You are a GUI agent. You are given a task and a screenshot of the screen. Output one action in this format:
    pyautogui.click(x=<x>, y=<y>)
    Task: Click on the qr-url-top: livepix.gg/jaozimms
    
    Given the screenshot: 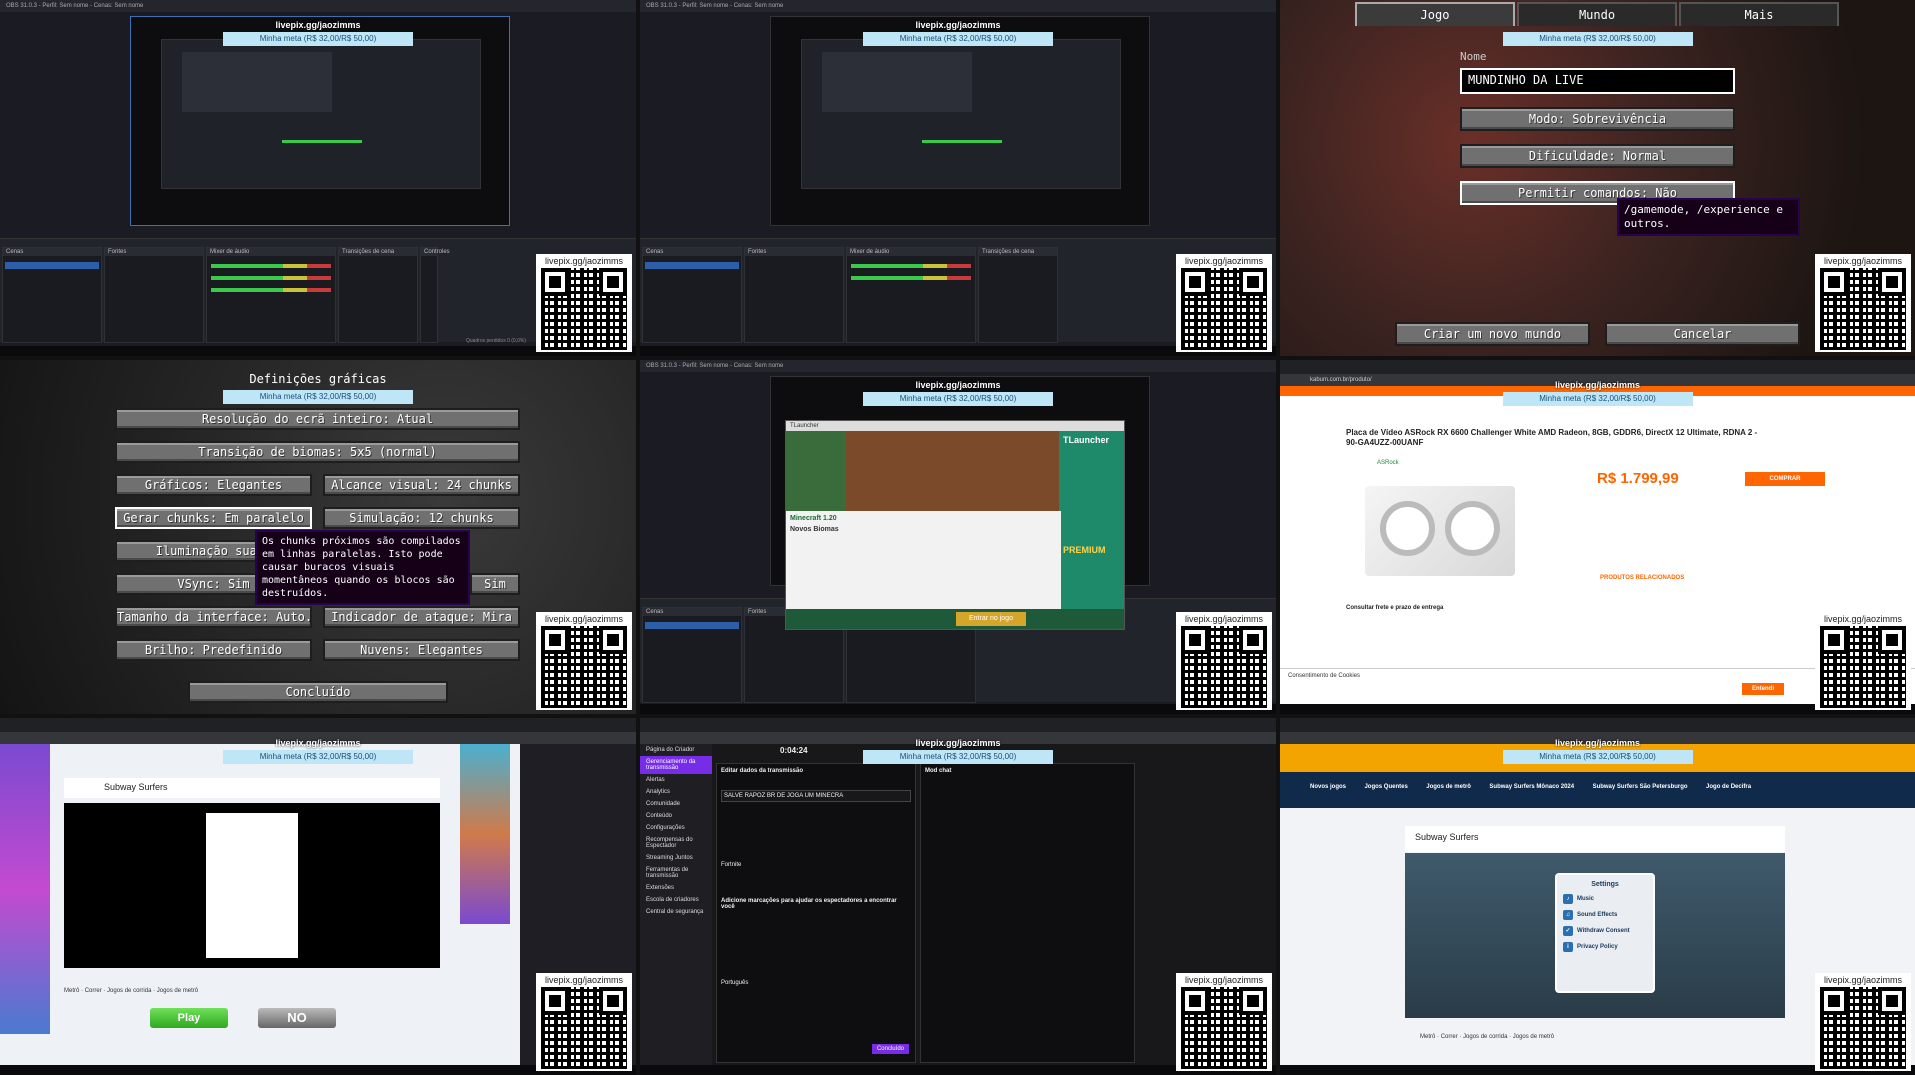 What is the action you would take?
    pyautogui.click(x=1597, y=743)
    